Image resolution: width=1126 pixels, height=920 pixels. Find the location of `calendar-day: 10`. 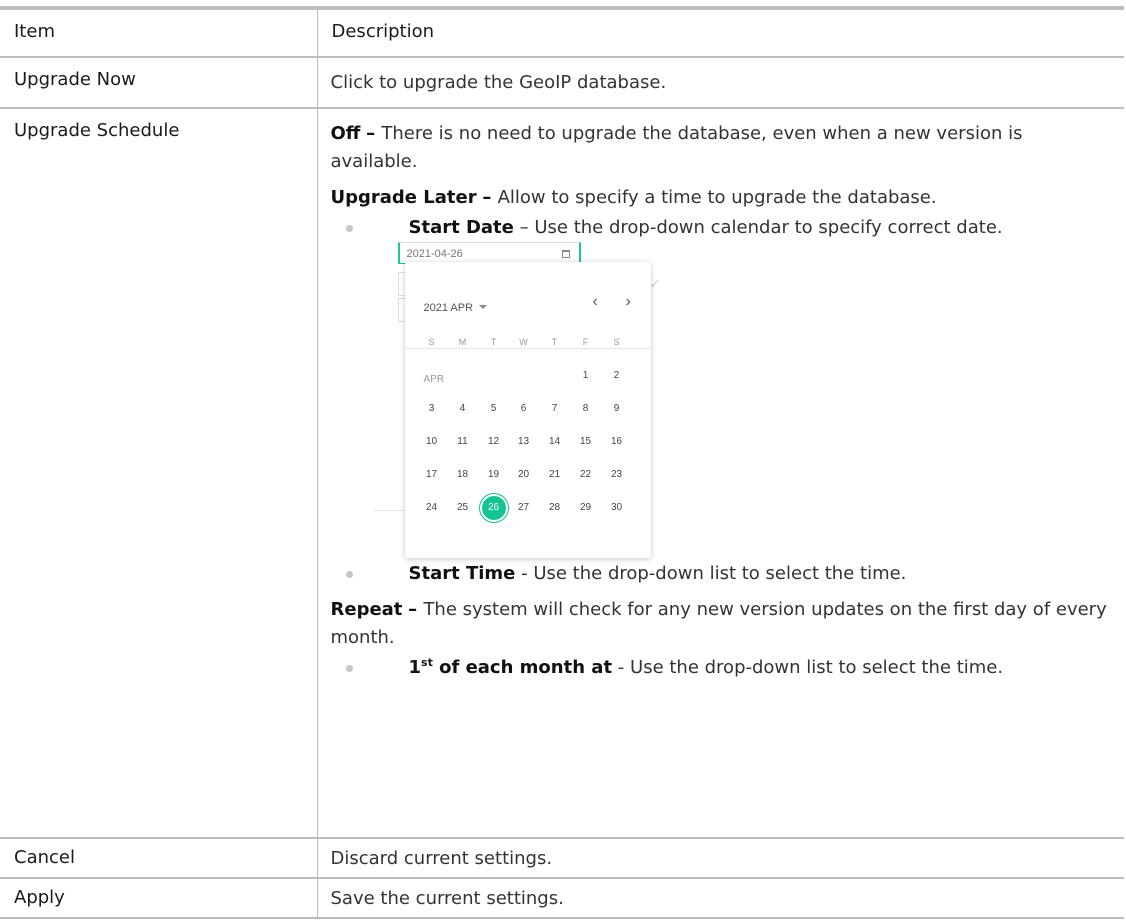

calendar-day: 10 is located at coordinates (432, 442).